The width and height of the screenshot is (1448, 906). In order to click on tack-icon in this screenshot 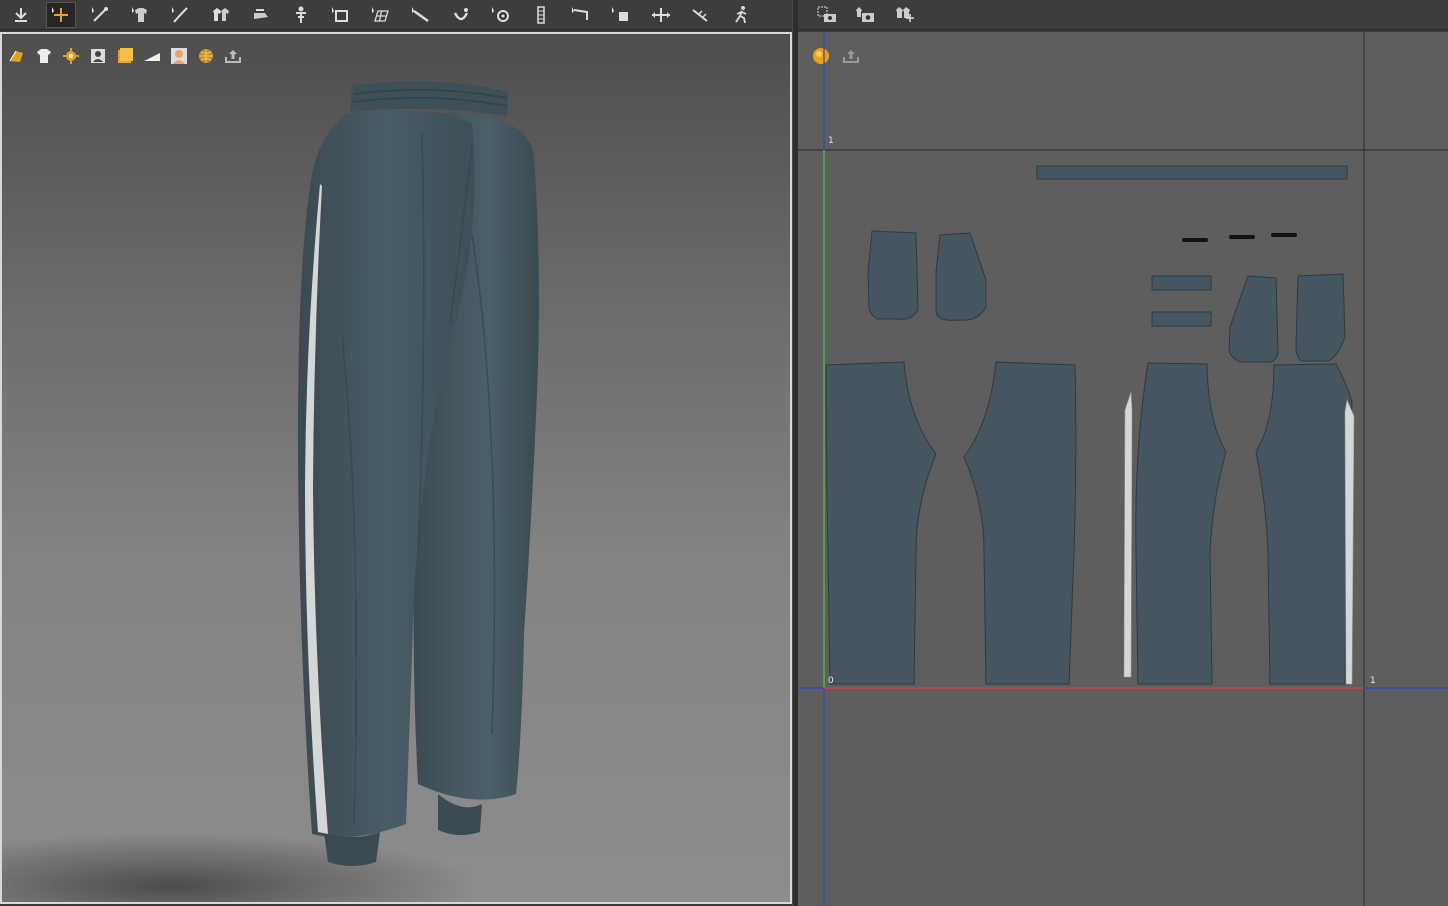, I will do `click(261, 15)`.